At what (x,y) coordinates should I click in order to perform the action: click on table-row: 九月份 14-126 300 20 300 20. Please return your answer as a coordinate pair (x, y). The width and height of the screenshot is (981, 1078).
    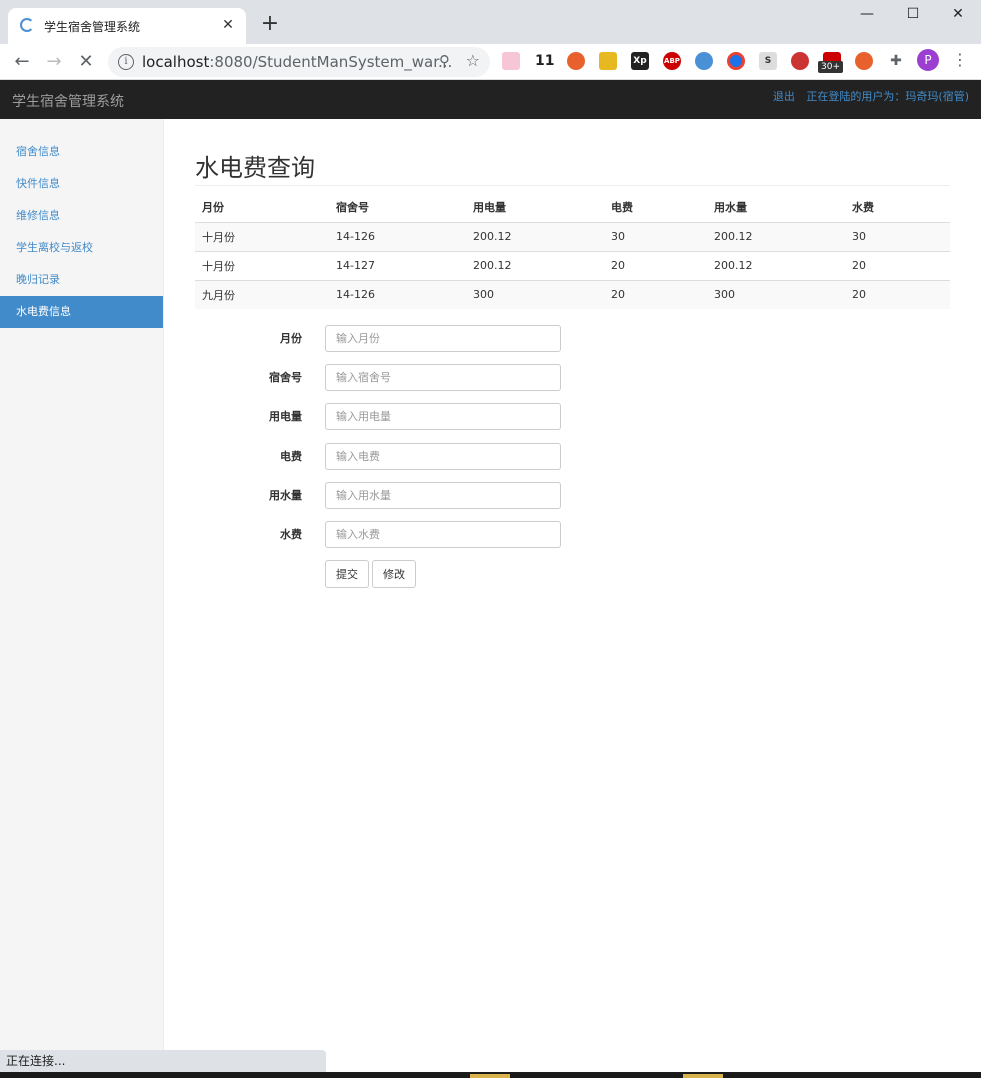
    Looking at the image, I should click on (572, 294).